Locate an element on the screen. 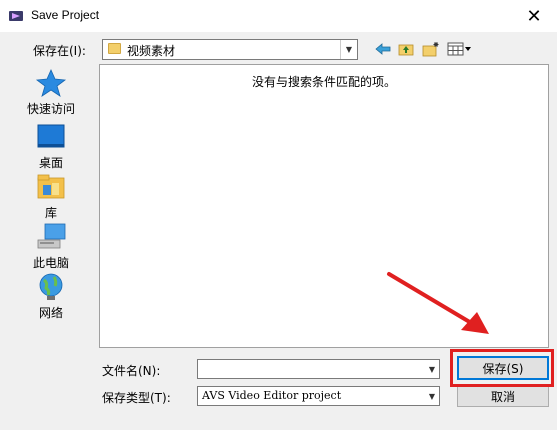 This screenshot has height=430, width=557. filetype-dropdown: AVS Video Editor project ▼ is located at coordinates (318, 396).